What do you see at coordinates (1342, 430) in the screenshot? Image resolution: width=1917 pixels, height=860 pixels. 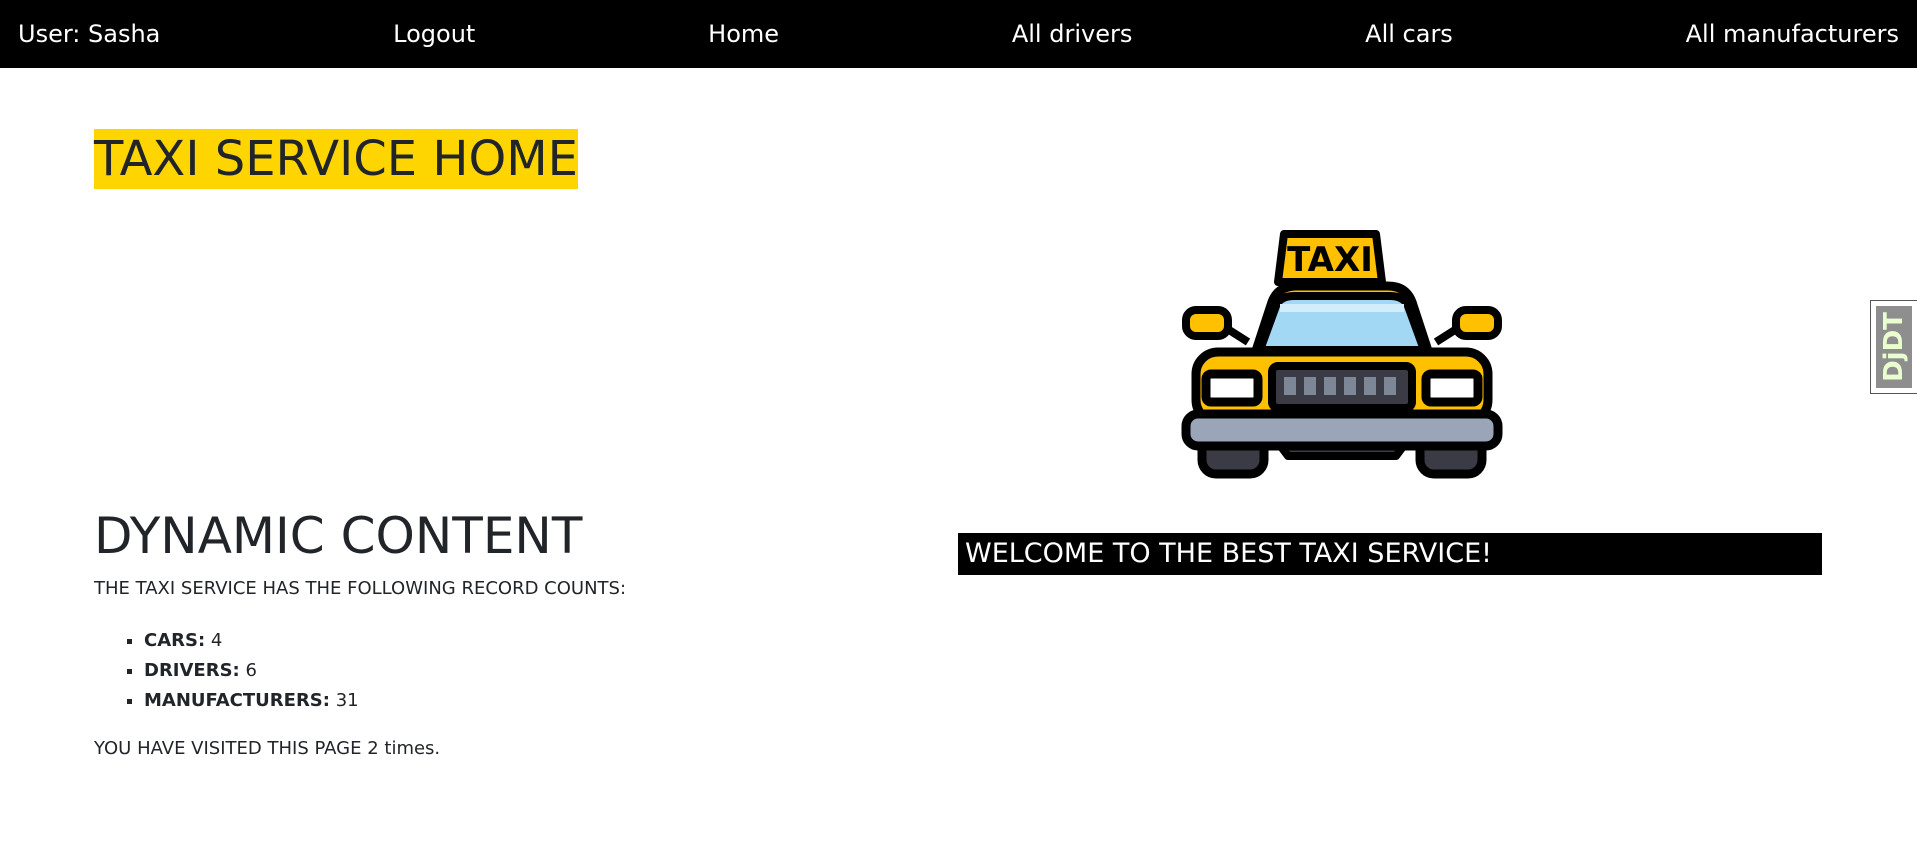 I see `front-bumper` at bounding box center [1342, 430].